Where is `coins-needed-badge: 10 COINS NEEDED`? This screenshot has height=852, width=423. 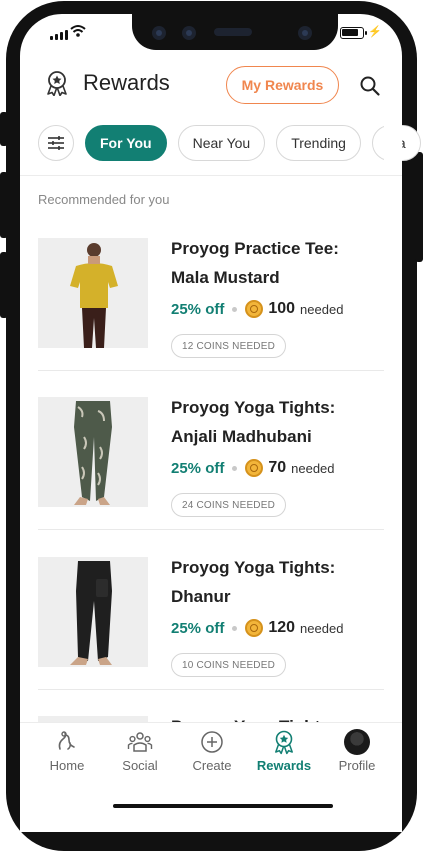
coins-needed-badge: 10 COINS NEEDED is located at coordinates (229, 665).